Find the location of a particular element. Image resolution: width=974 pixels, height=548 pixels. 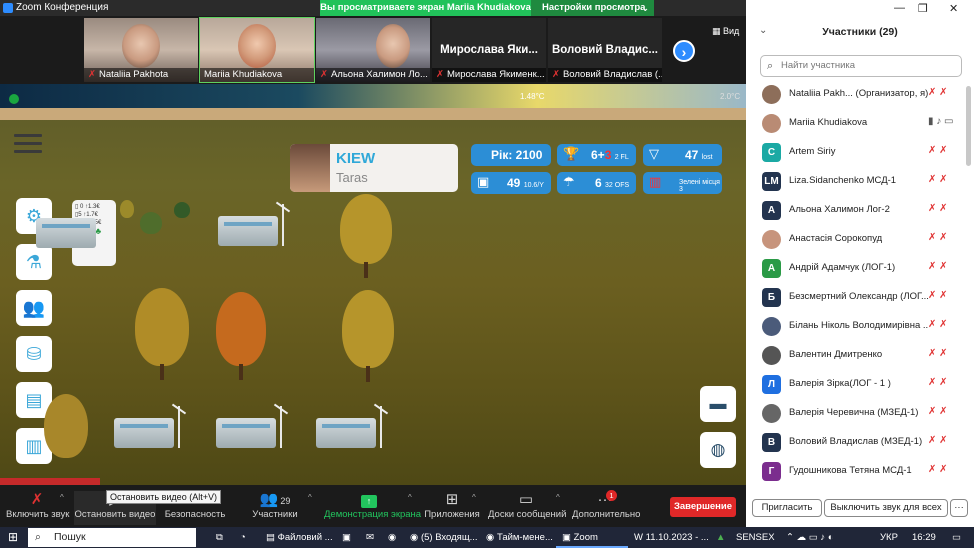

store-icon: ▣ is located at coordinates (346, 537).